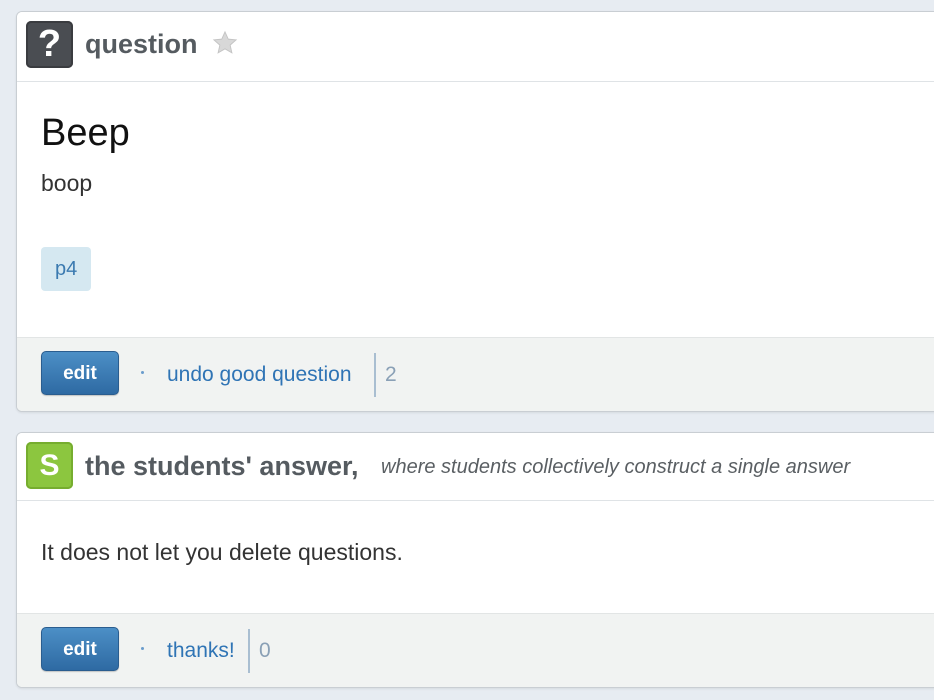 This screenshot has width=934, height=700. I want to click on student-answer-body: It does not let you delete questions., so click(222, 552).